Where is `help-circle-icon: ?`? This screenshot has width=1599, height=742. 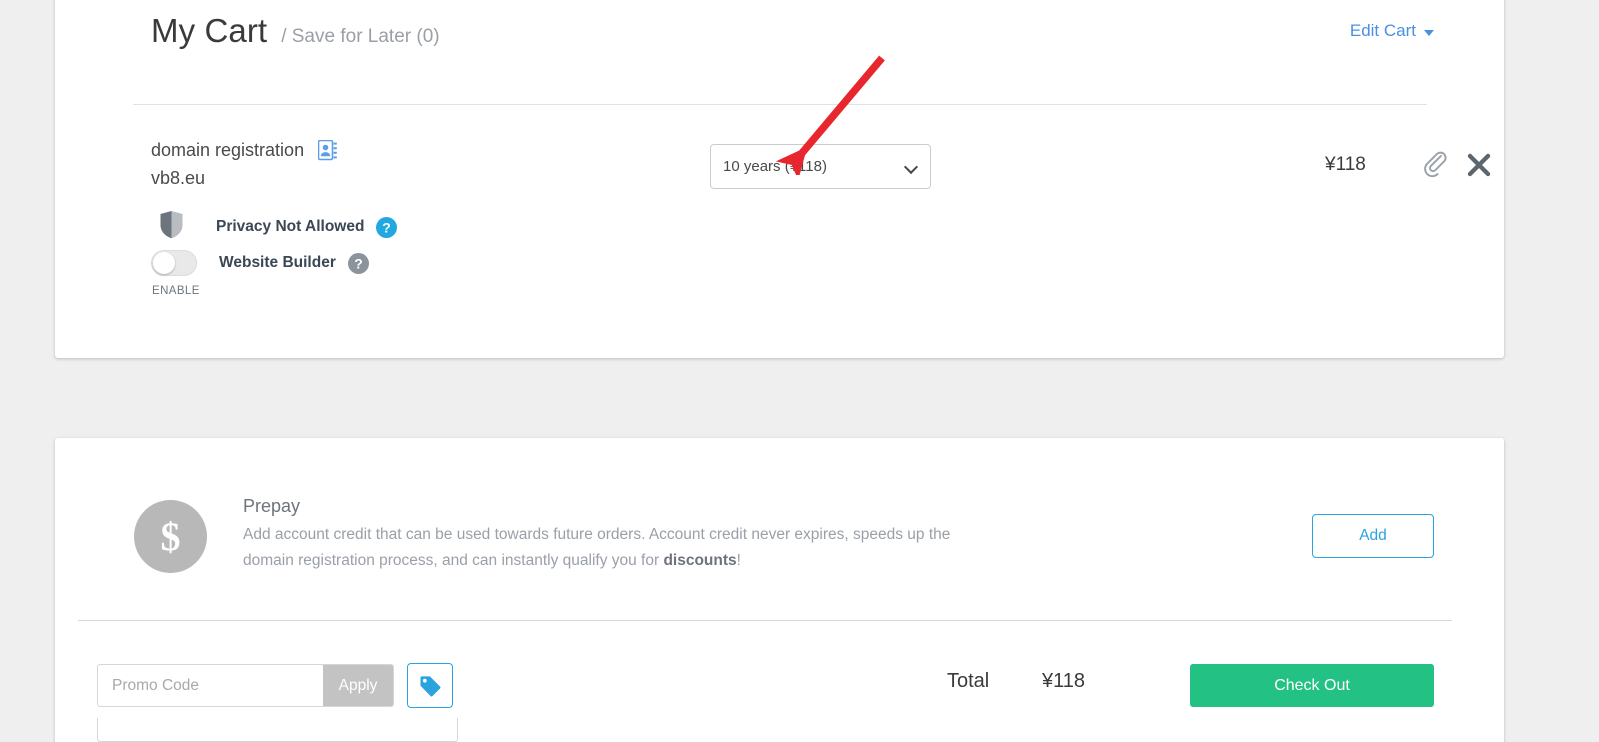
help-circle-icon: ? is located at coordinates (387, 227).